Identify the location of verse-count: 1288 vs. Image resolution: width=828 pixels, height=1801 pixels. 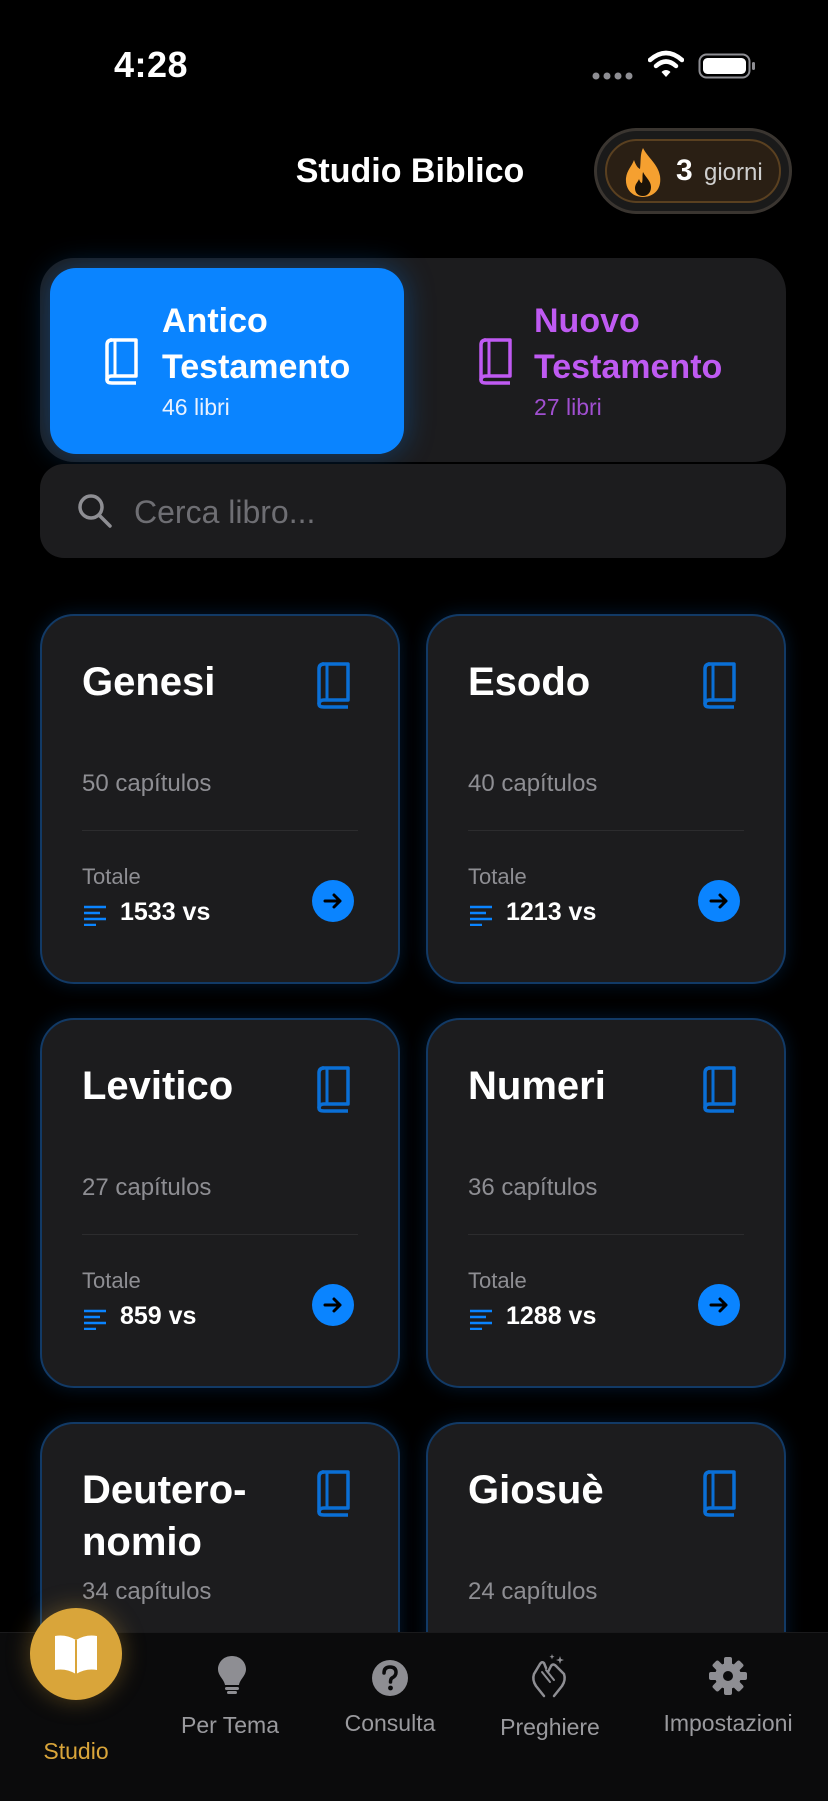
(551, 1316).